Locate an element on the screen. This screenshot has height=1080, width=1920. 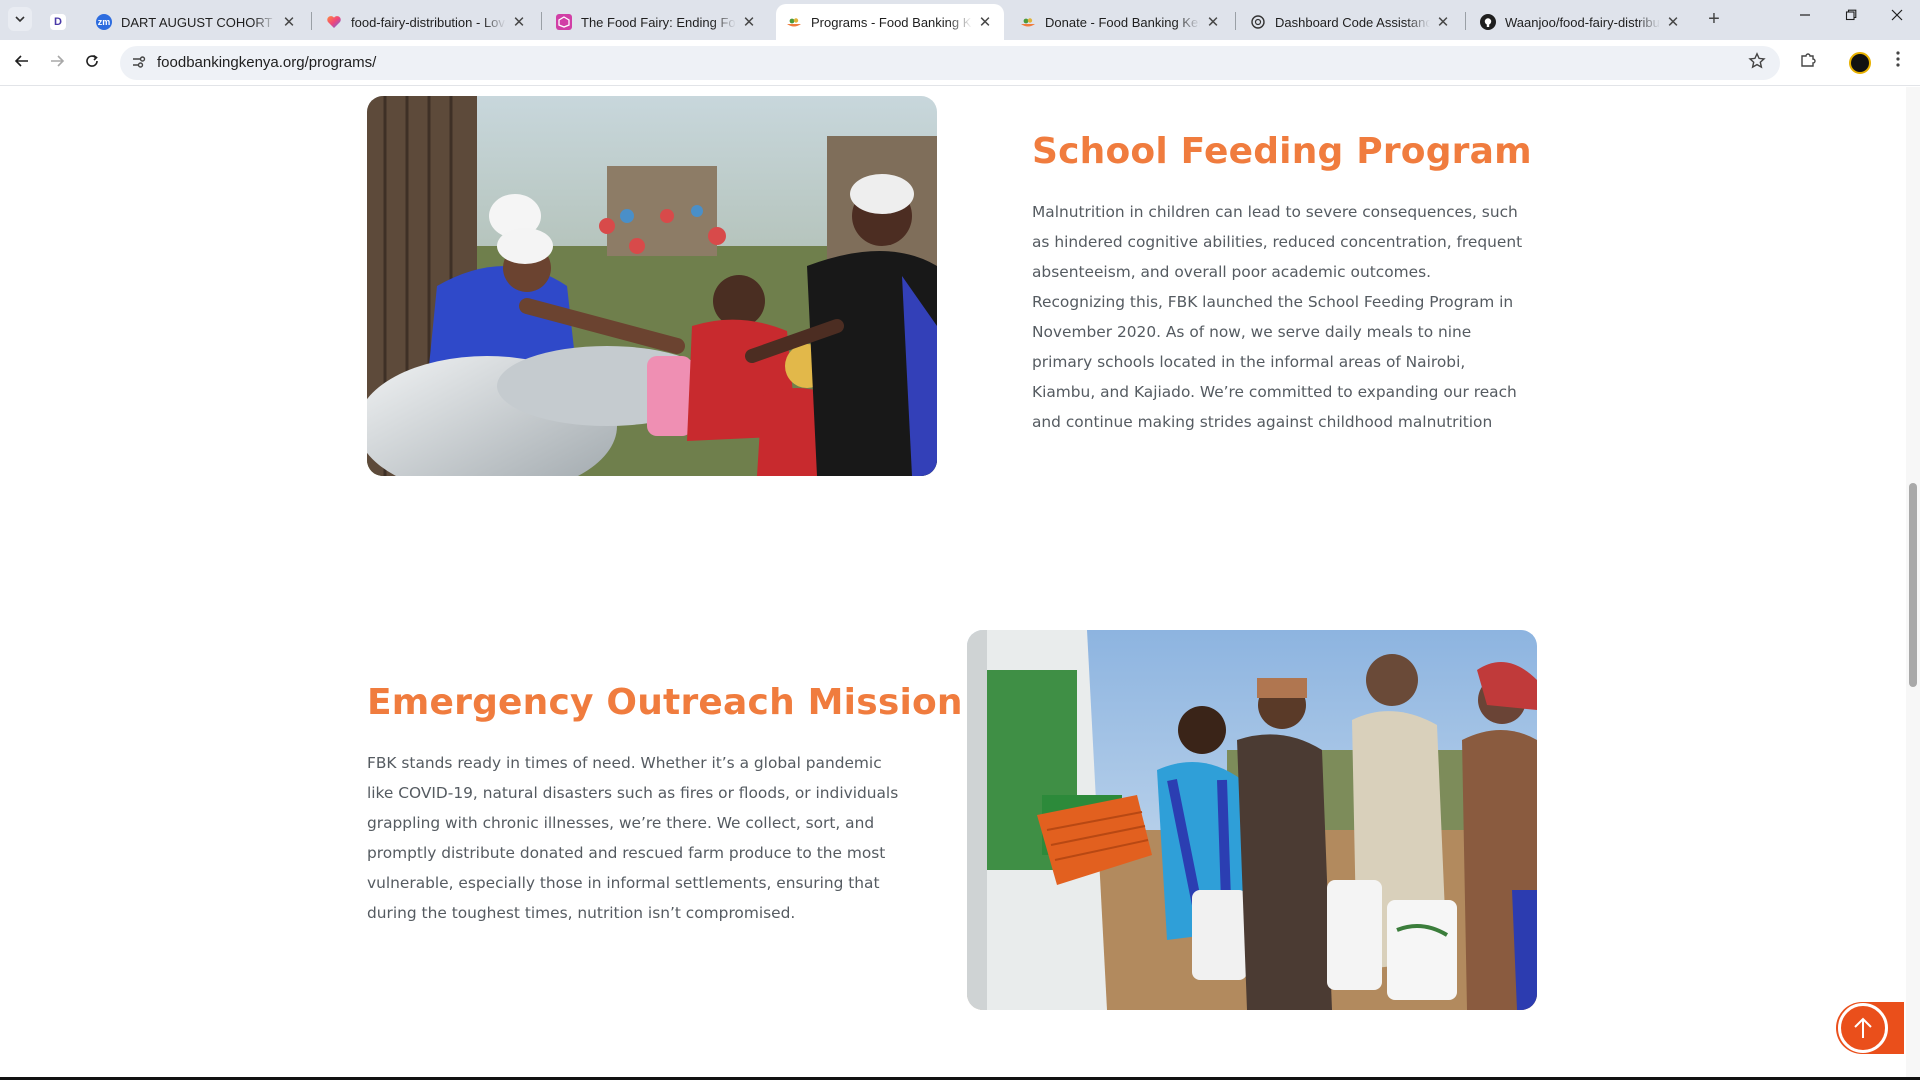
tab-title: food-fairy-distribution - Lovab is located at coordinates (428, 22).